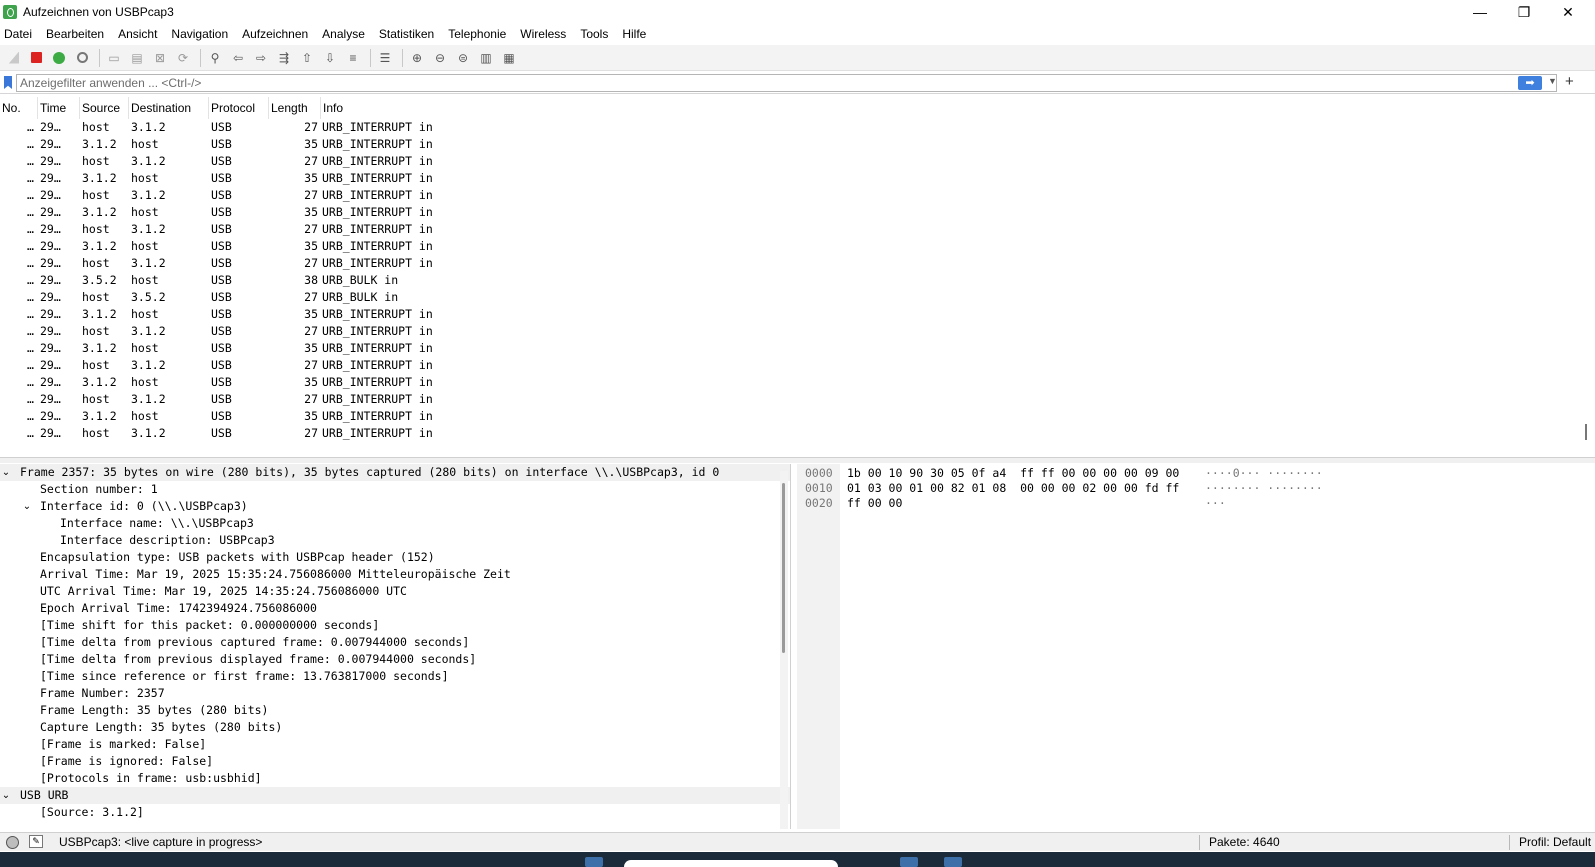 This screenshot has width=1595, height=867. What do you see at coordinates (160, 58) in the screenshot?
I see `close-file-icon: ⊠` at bounding box center [160, 58].